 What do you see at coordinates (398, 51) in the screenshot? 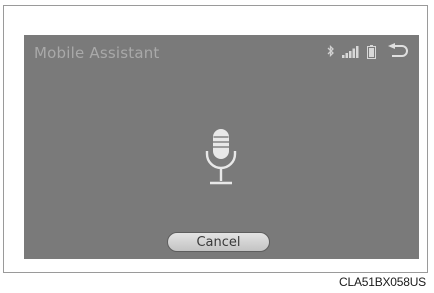
I see `back-icon` at bounding box center [398, 51].